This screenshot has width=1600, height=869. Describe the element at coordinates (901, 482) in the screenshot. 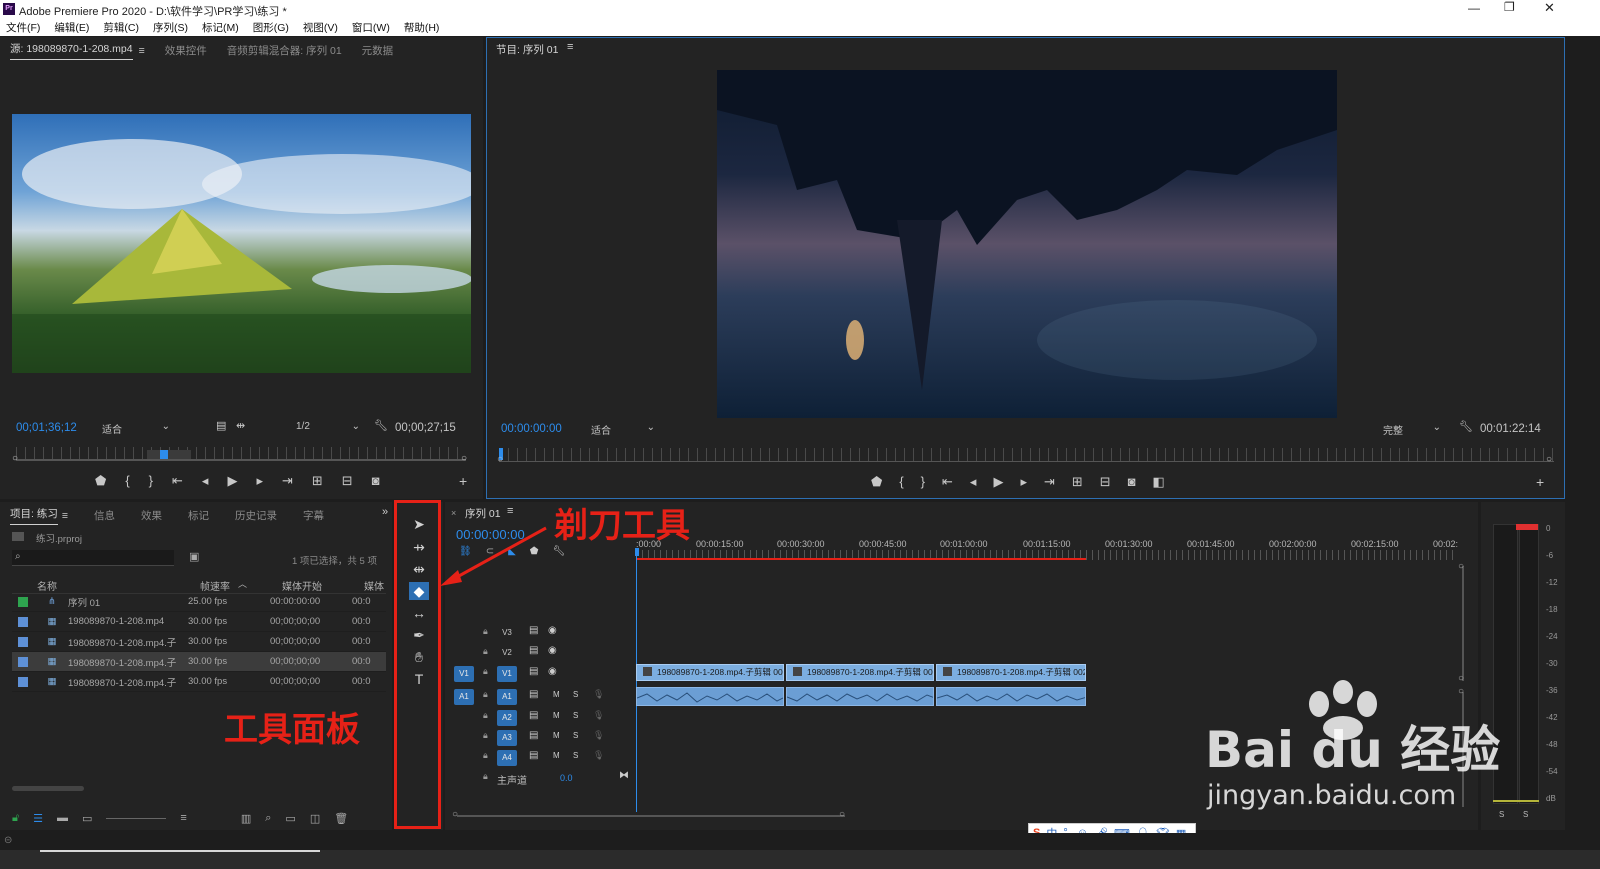

I see `program-mark-in-icon: {` at that location.